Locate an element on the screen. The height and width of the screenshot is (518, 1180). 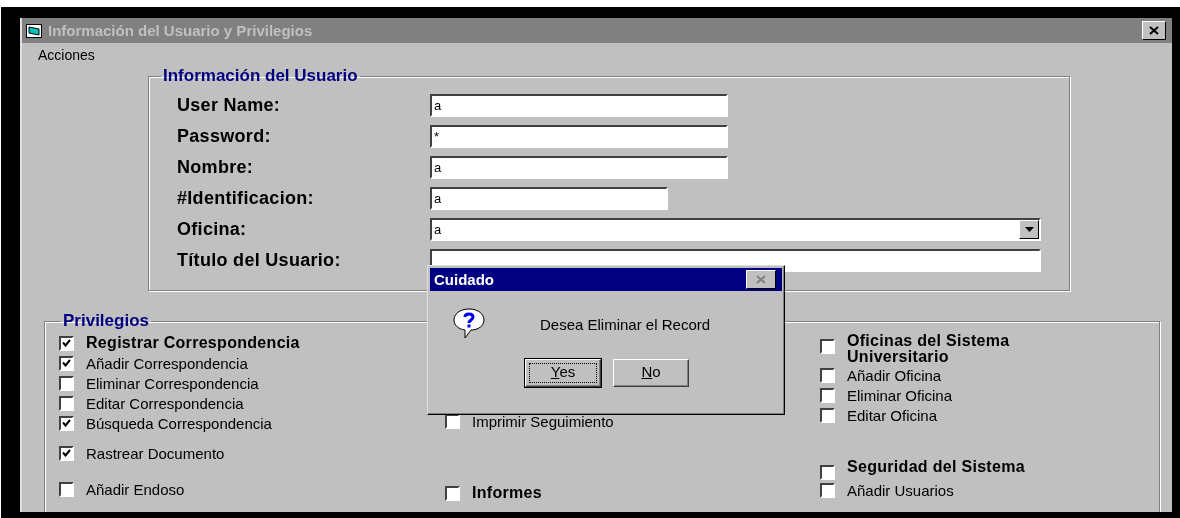
field-label: Título del Usuario: is located at coordinates (259, 260).